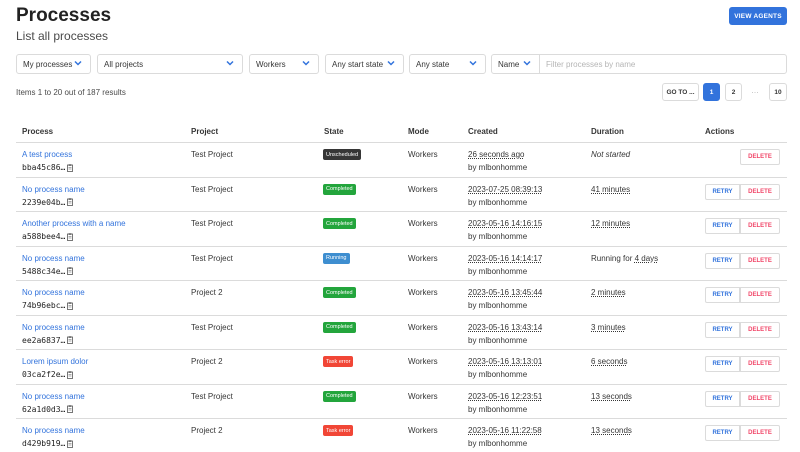 The width and height of the screenshot is (800, 452). I want to click on duration: 13 seconds, so click(611, 396).